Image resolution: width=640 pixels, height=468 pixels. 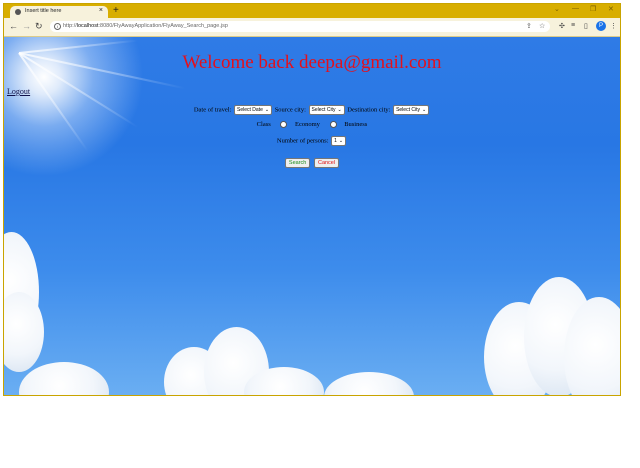 I want to click on persons-row: Number of persons: 1 ⌄, so click(x=312, y=141).